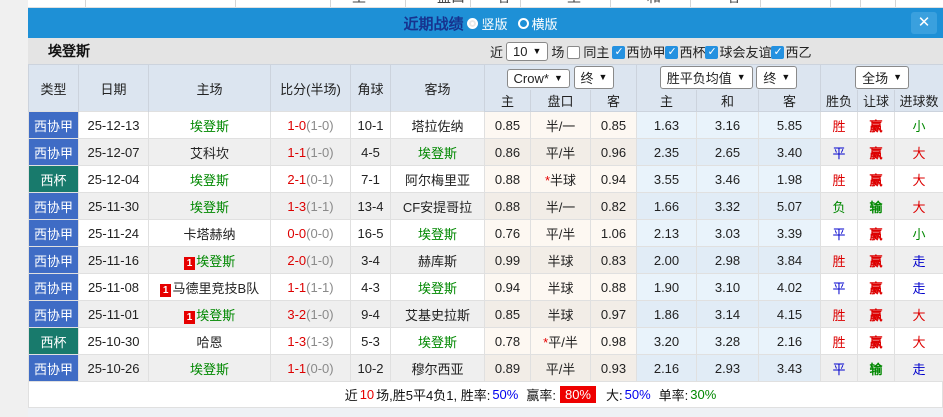 This screenshot has height=417, width=943. Describe the element at coordinates (209, 287) in the screenshot. I see `cell-home-team: 1 马德里竞技B队` at that location.